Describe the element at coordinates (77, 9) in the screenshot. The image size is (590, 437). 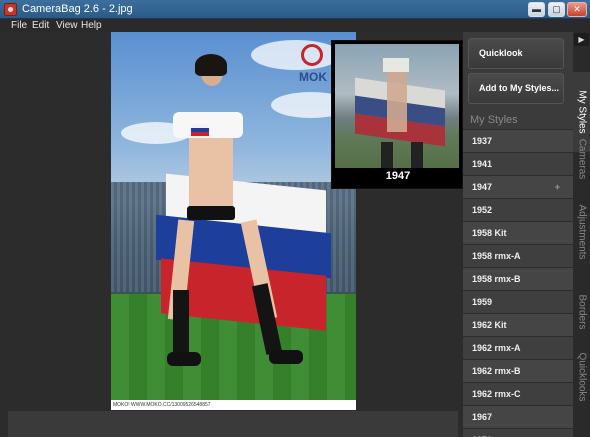
I see `window-title: CameraBag 2.6 - 2.jpg` at that location.